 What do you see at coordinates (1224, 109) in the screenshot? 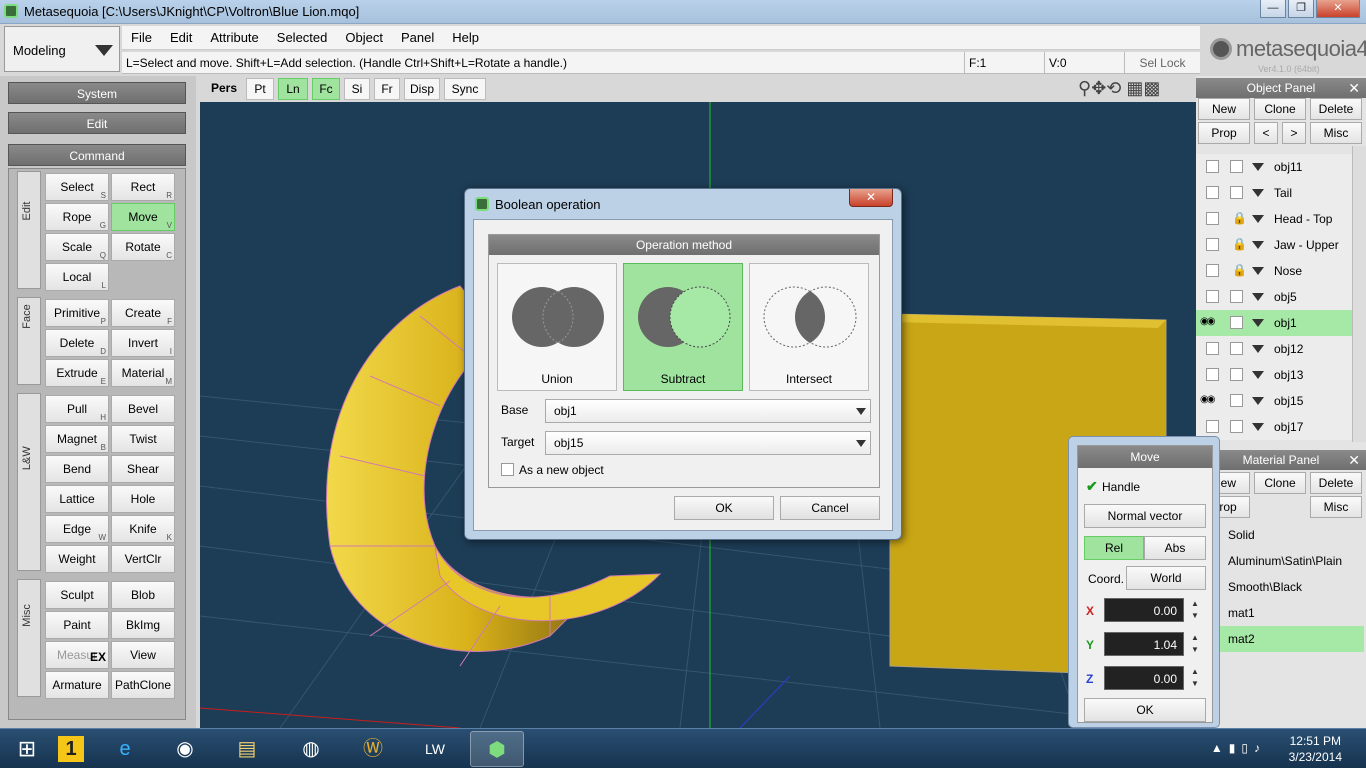
I see `object-new-button: New` at bounding box center [1224, 109].